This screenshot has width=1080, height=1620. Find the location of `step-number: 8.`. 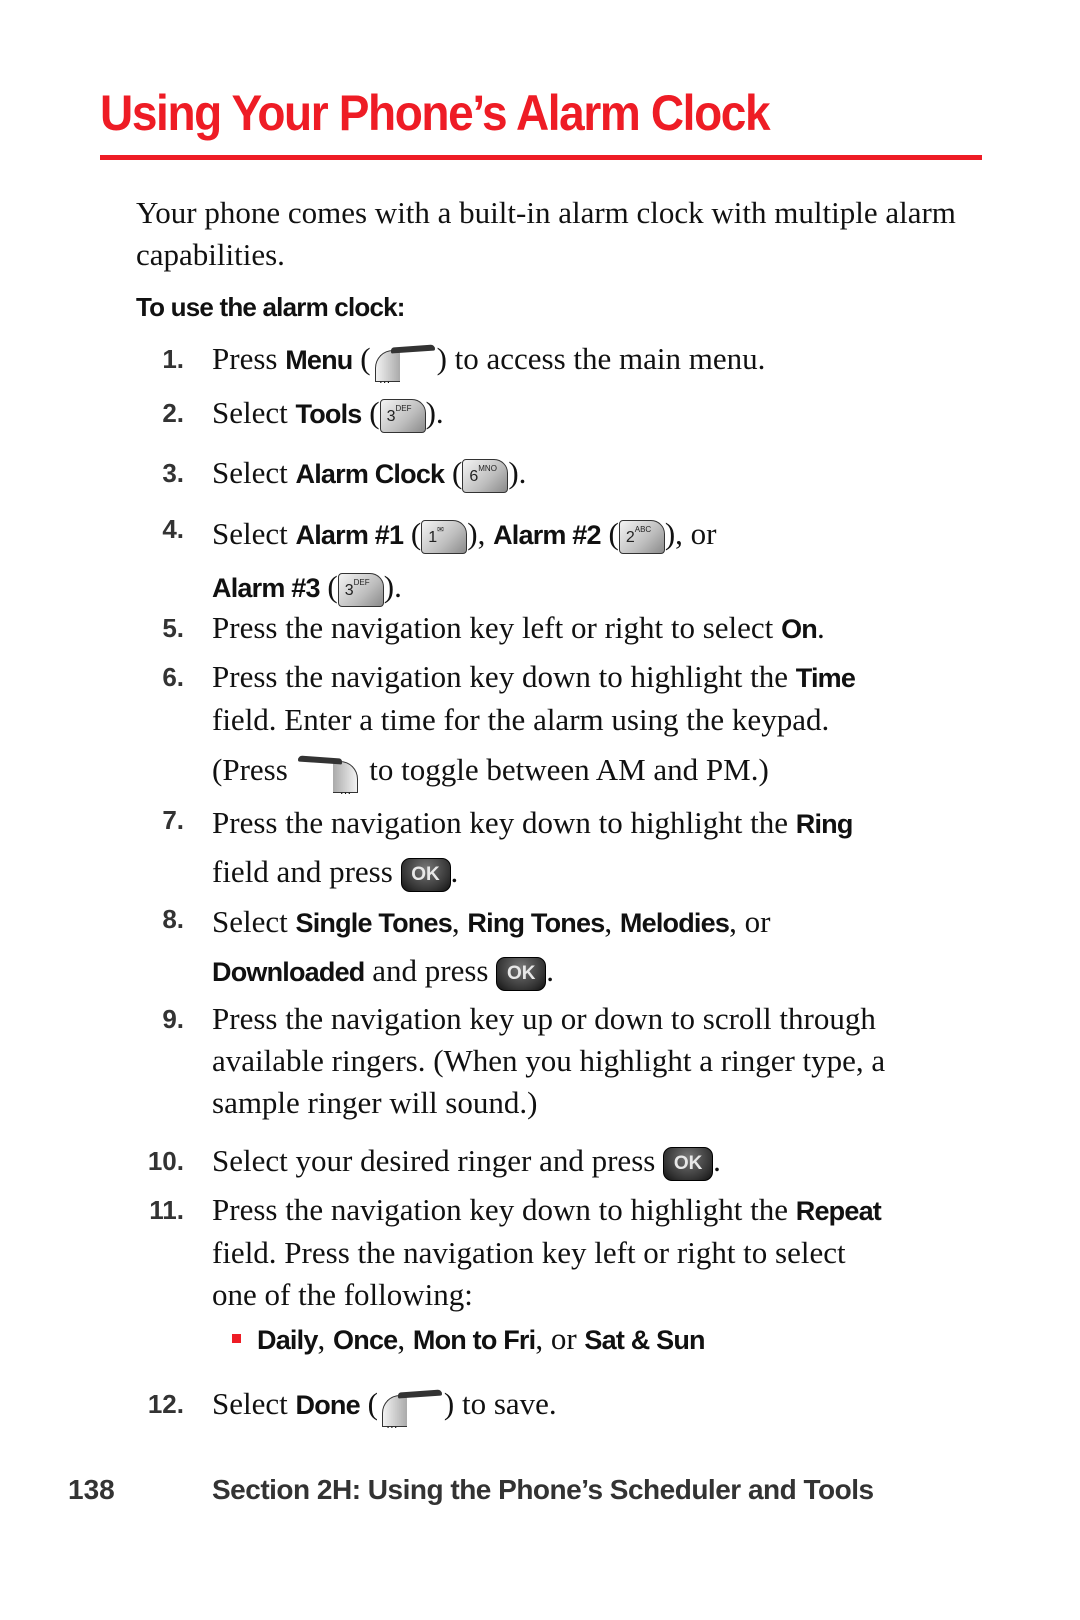

step-number: 8. is located at coordinates (173, 919).